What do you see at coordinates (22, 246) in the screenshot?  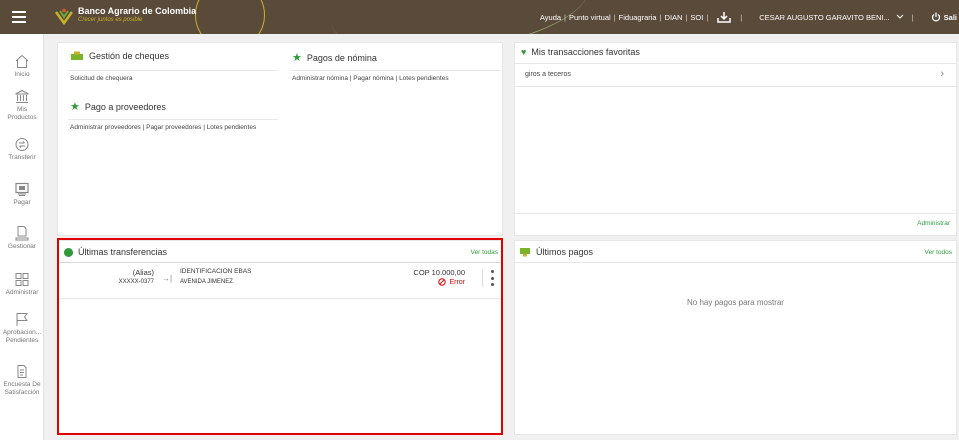 I see `sidebar-item-label: Gestionar` at bounding box center [22, 246].